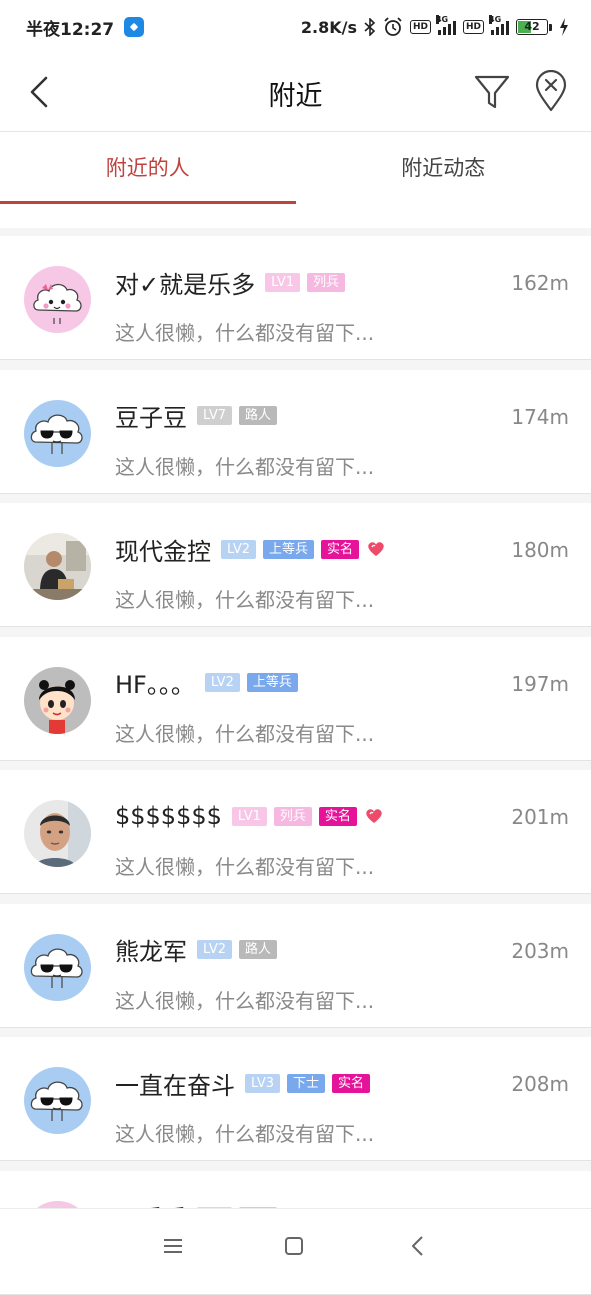 The height and width of the screenshot is (1295, 591). I want to click on user-name: $$$$$$$, so click(168, 816).